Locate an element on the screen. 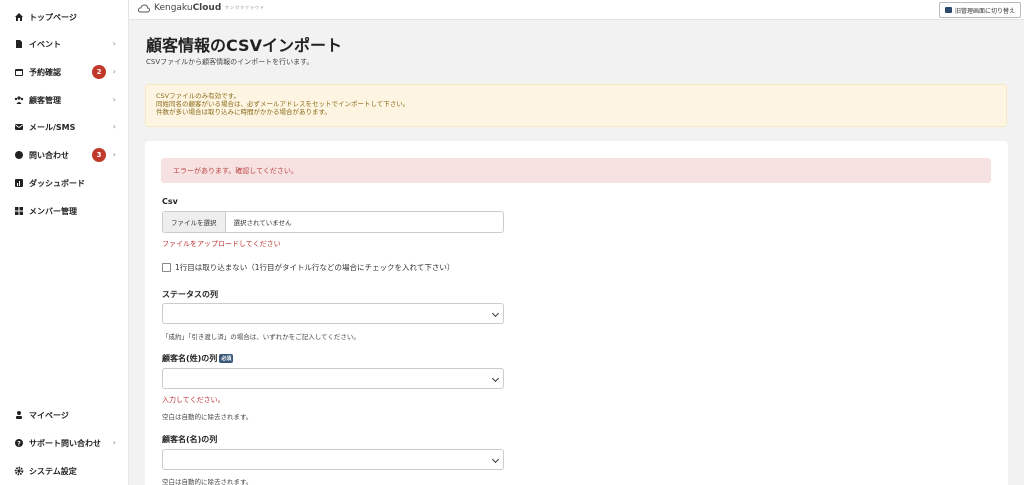  last-name-help-text: 空白は自動的に除去されます。 is located at coordinates (207, 417).